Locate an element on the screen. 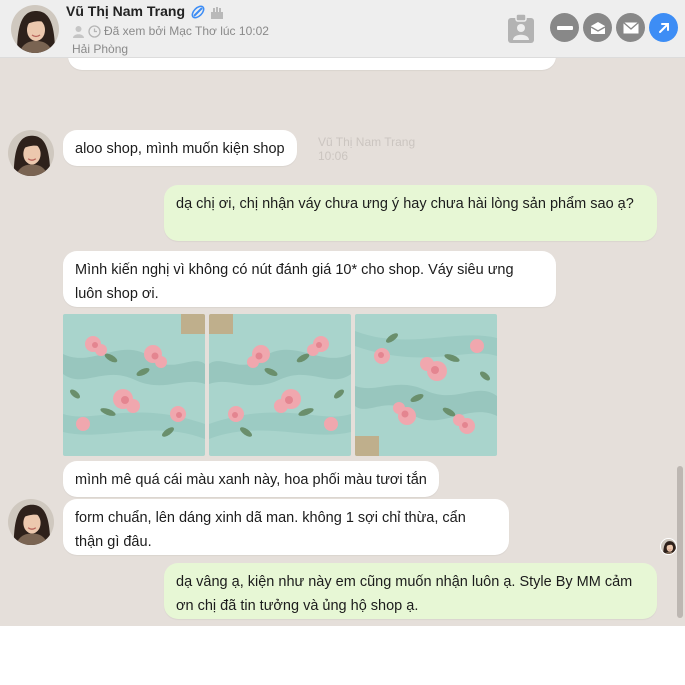 This screenshot has width=685, height=685. seen-status: Đã xem bởi Mạc Thơ lúc 10:02 is located at coordinates (170, 31).